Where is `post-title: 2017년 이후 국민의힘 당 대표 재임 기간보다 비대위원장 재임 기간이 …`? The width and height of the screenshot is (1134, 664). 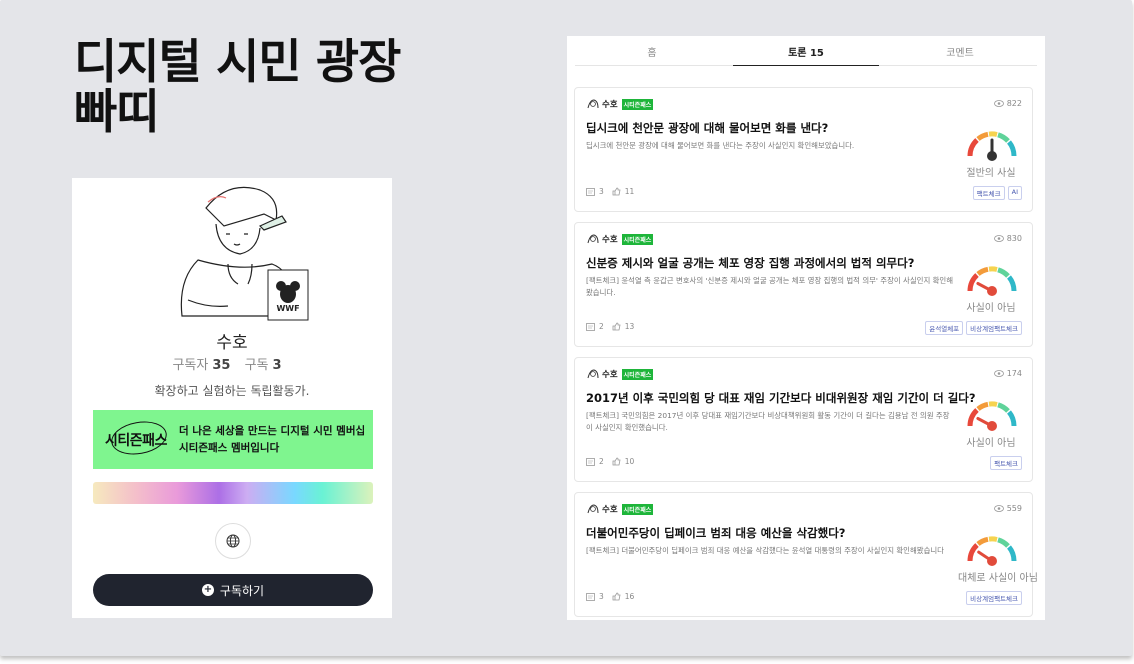
post-title: 2017년 이후 국민의힘 당 대표 재임 기간보다 비대위원장 재임 기간이 … is located at coordinates (781, 398).